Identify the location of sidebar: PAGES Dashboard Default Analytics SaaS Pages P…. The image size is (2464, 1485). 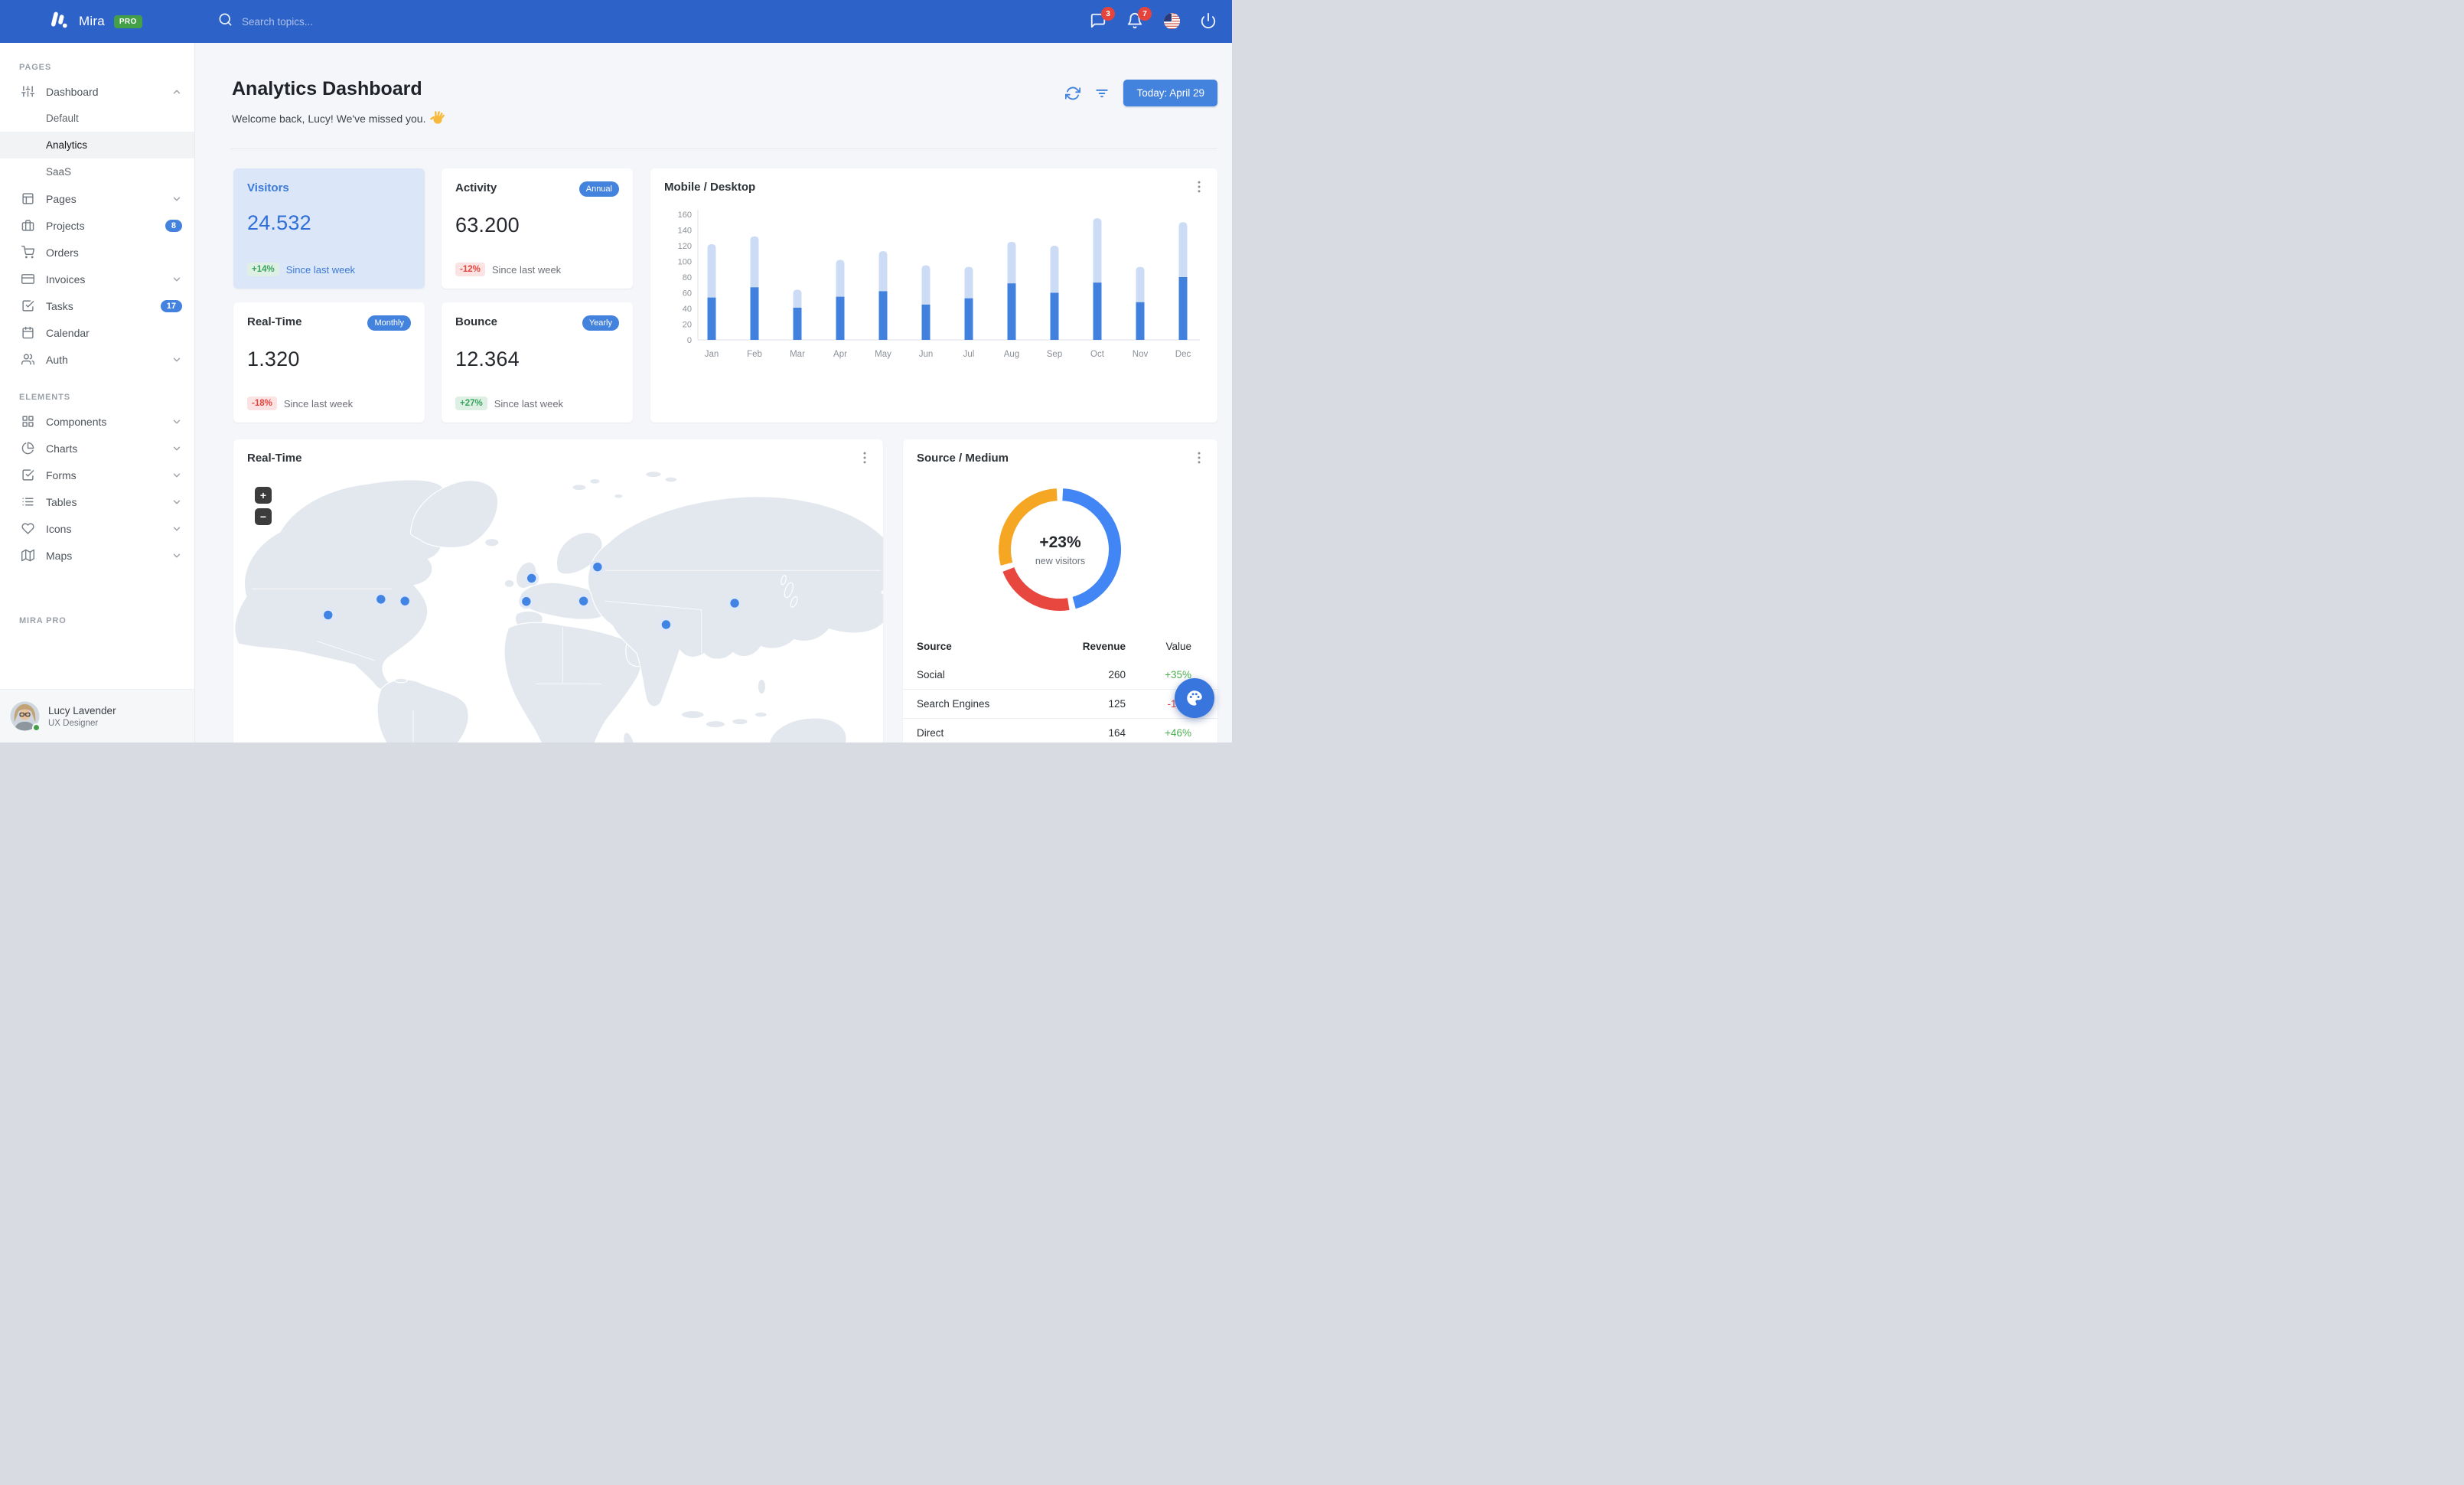
(98, 392).